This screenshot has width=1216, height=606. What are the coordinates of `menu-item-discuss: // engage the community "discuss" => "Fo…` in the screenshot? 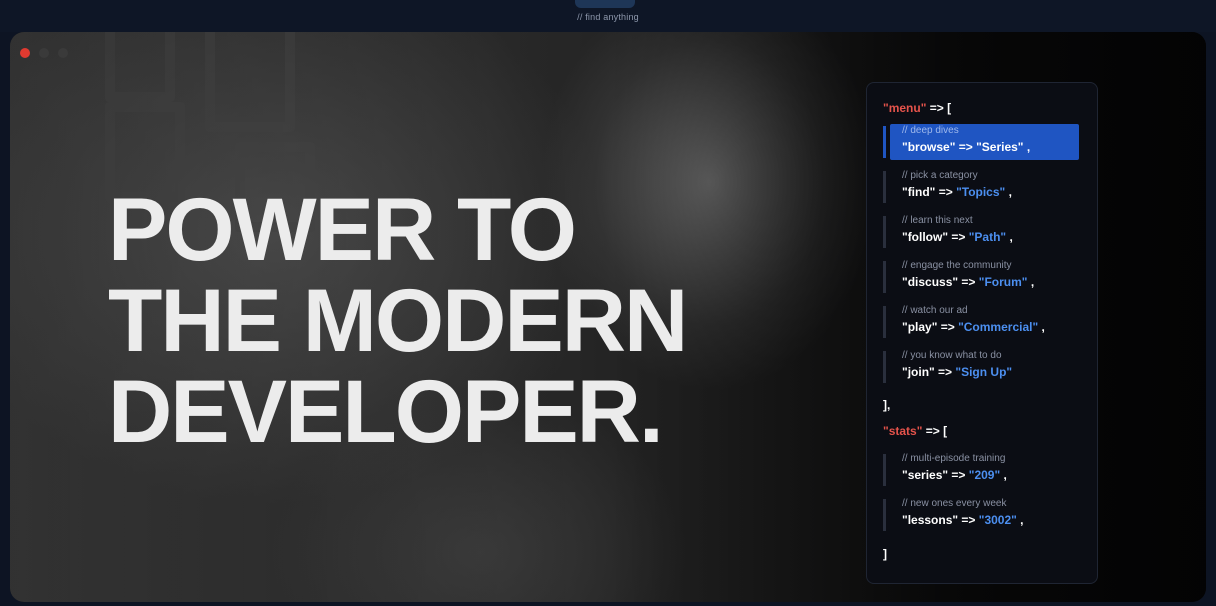 It's located at (982, 277).